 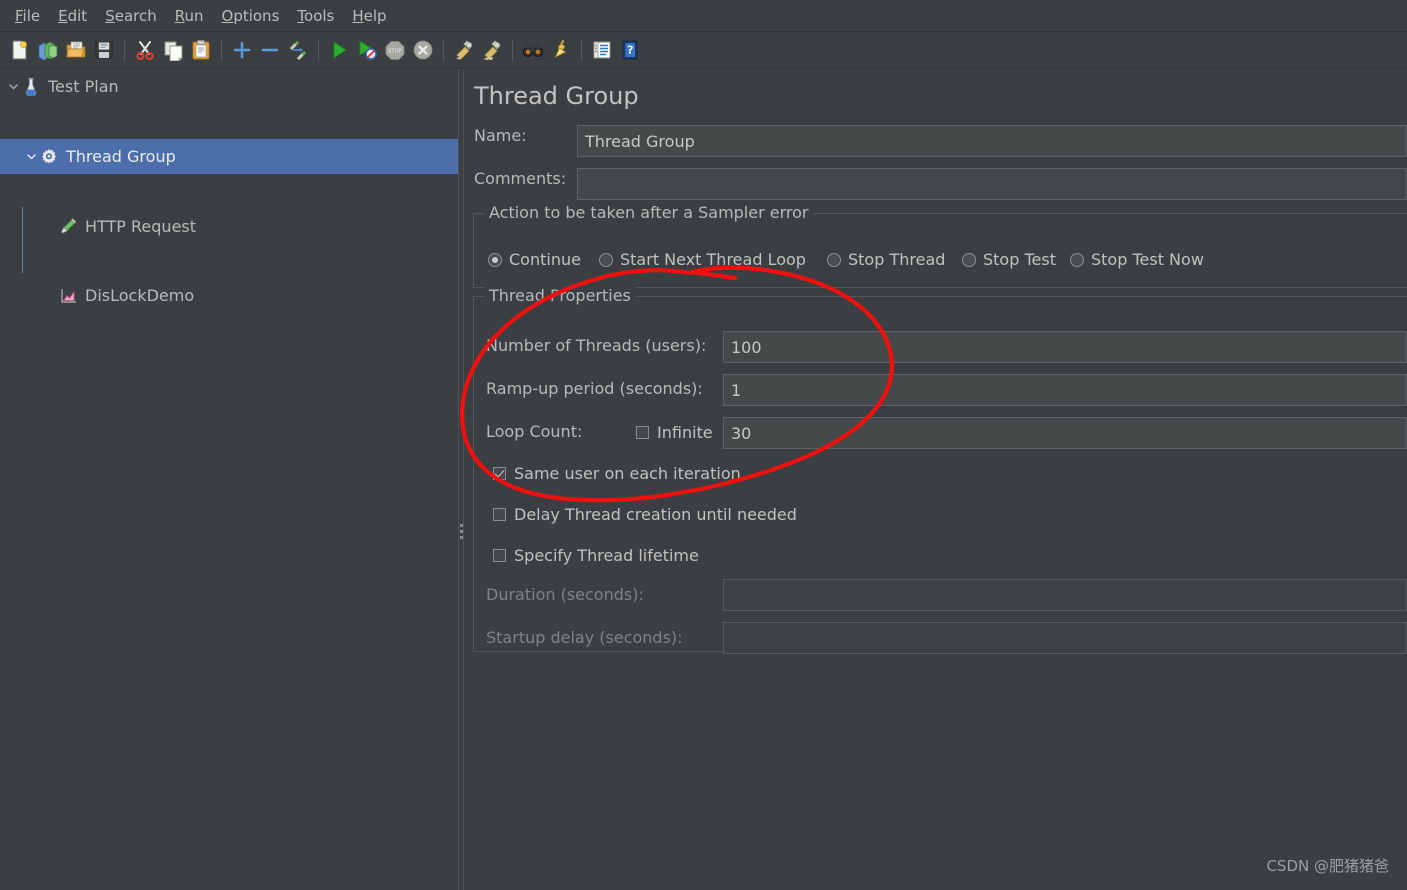 I want to click on num-threads-label: Number of Threads (users):, so click(x=596, y=345).